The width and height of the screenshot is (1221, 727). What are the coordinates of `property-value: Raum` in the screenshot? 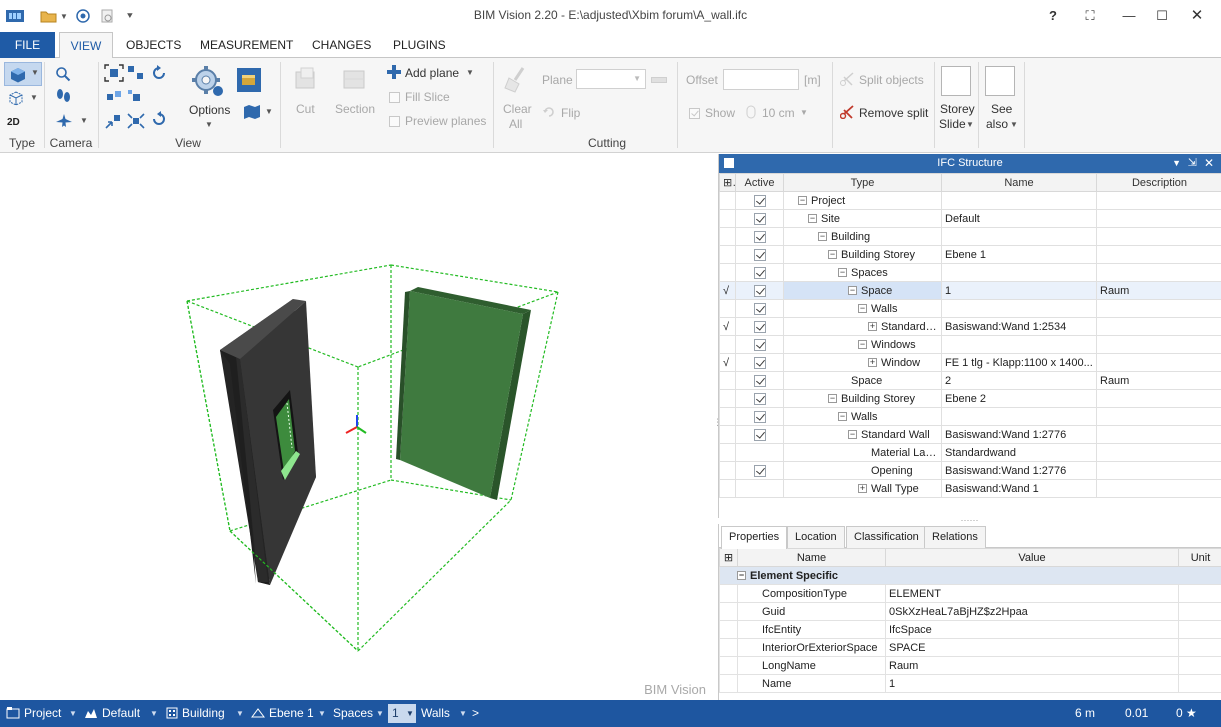 It's located at (1032, 665).